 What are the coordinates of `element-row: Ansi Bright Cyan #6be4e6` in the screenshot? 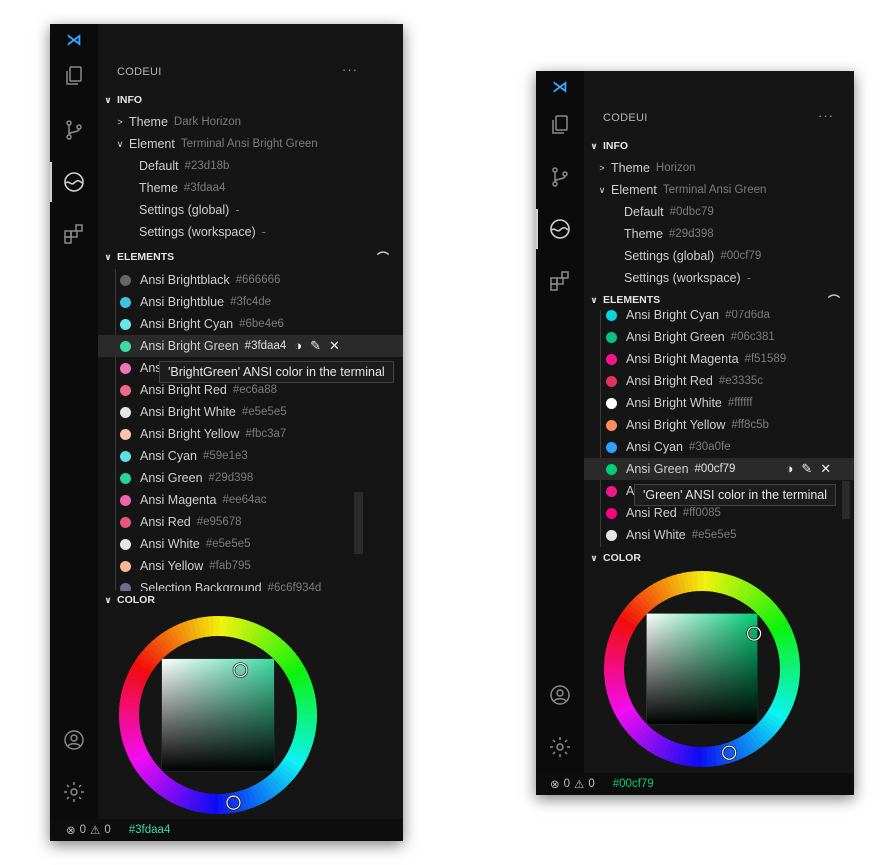 It's located at (250, 324).